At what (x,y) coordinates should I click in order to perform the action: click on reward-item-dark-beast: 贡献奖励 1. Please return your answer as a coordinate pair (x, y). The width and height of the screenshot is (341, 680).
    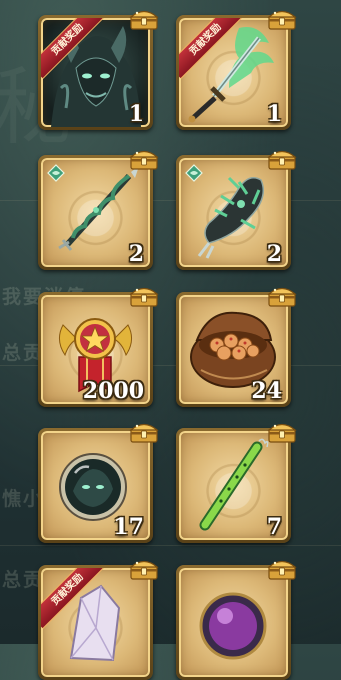
    Looking at the image, I should click on (95, 72).